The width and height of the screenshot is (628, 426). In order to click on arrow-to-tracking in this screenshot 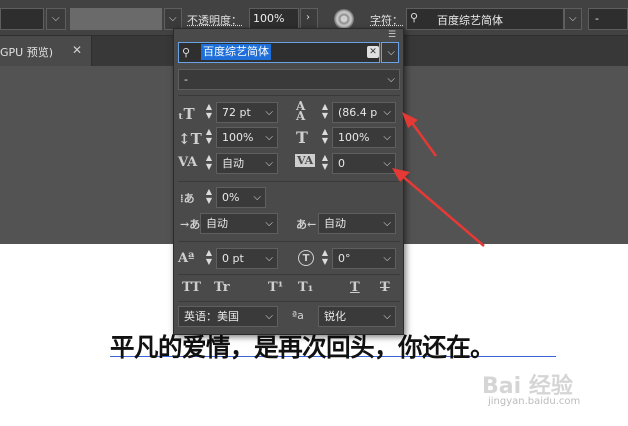, I will do `click(442, 210)`.